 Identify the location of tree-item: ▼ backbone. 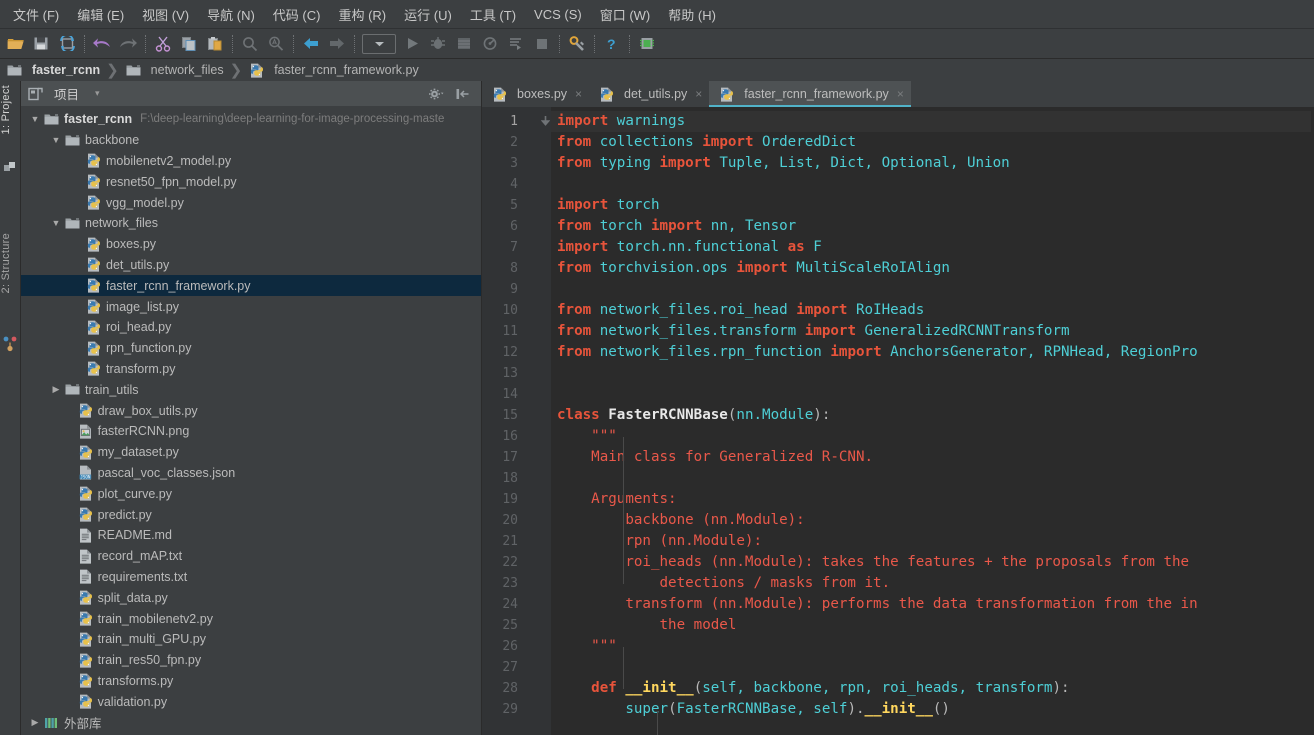
(251, 140).